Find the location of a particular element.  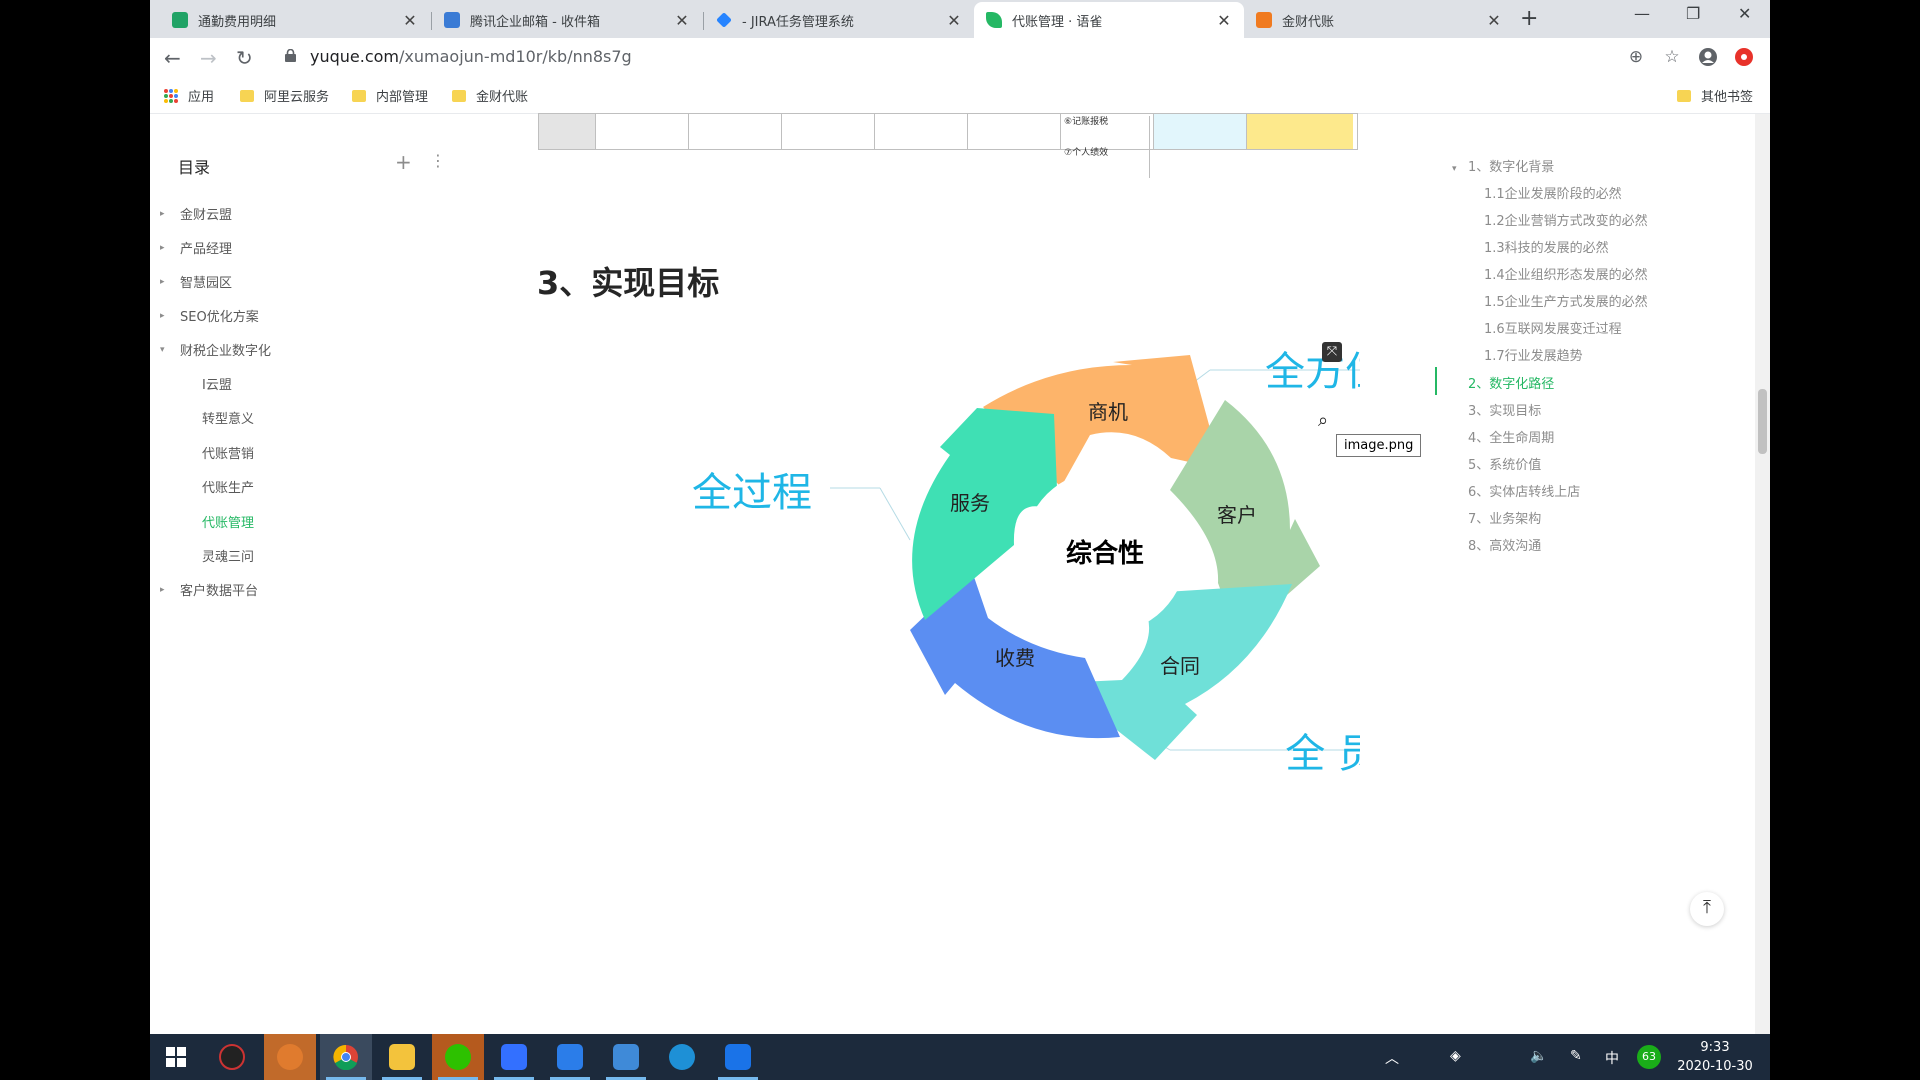

tab-yuque: 代账管理 · 语雀 ✕ is located at coordinates (1109, 20).